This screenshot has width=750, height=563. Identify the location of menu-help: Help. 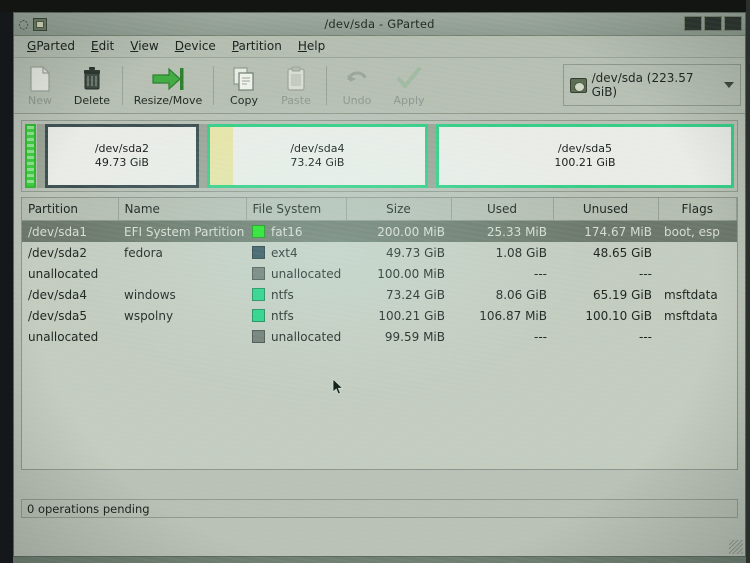
(311, 46).